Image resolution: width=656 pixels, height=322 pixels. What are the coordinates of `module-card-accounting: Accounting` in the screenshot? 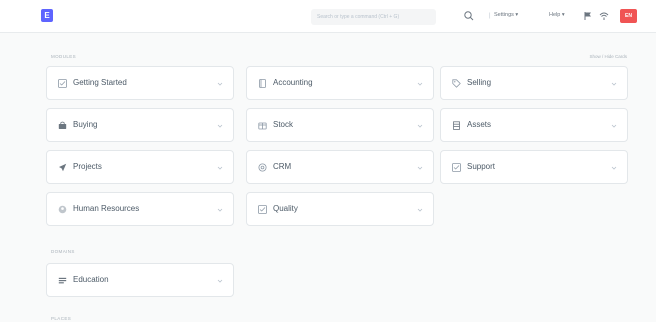 It's located at (340, 83).